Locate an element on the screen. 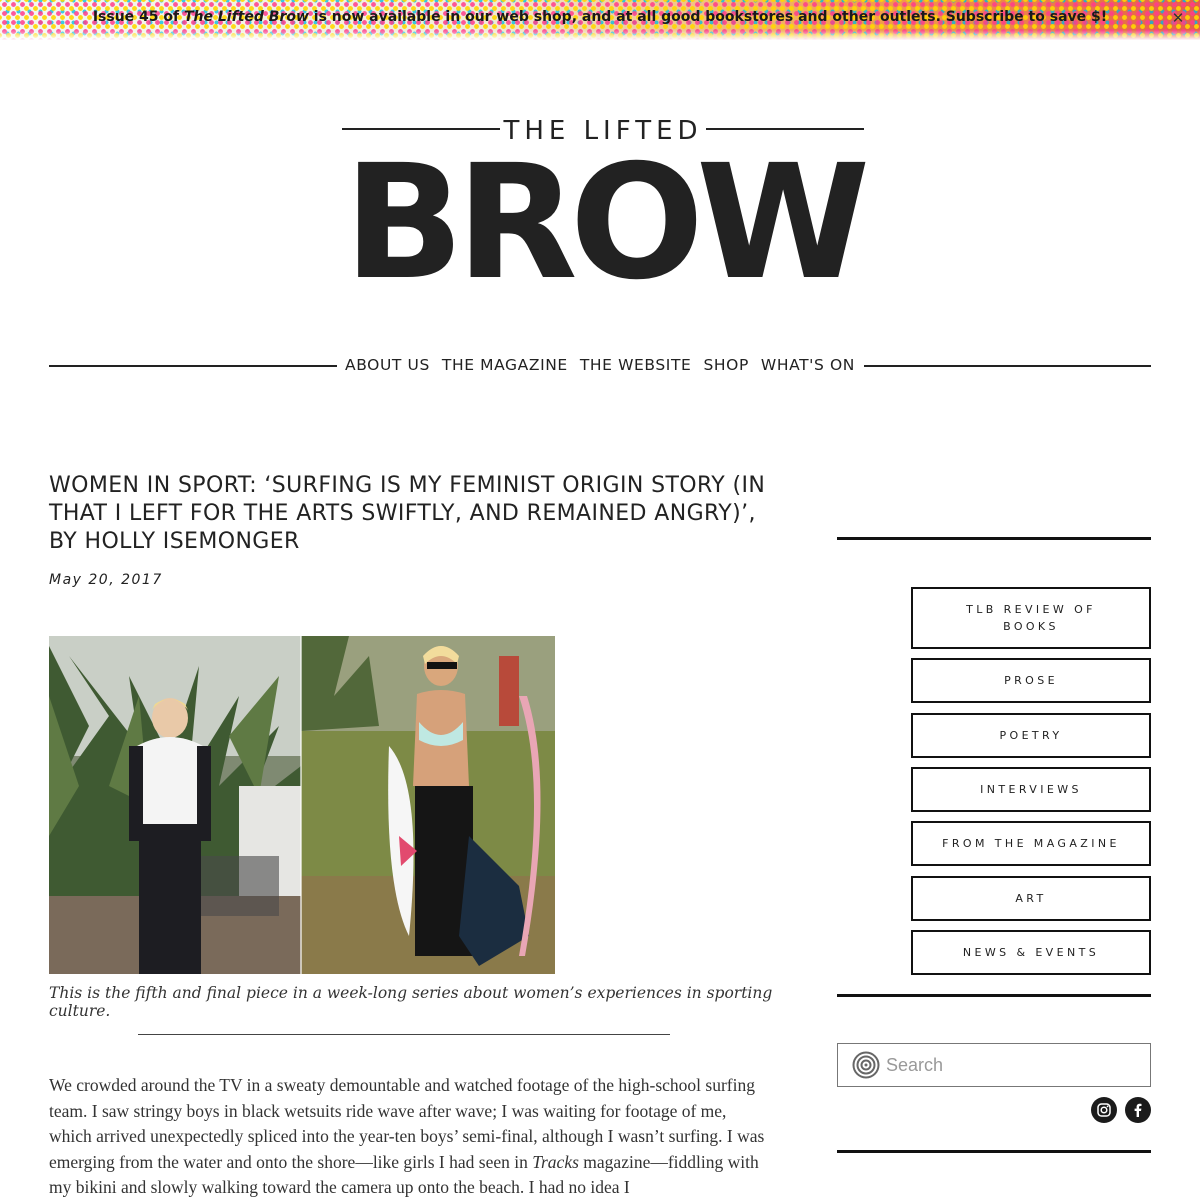 The image size is (1200, 1200). search-icon is located at coordinates (866, 1065).